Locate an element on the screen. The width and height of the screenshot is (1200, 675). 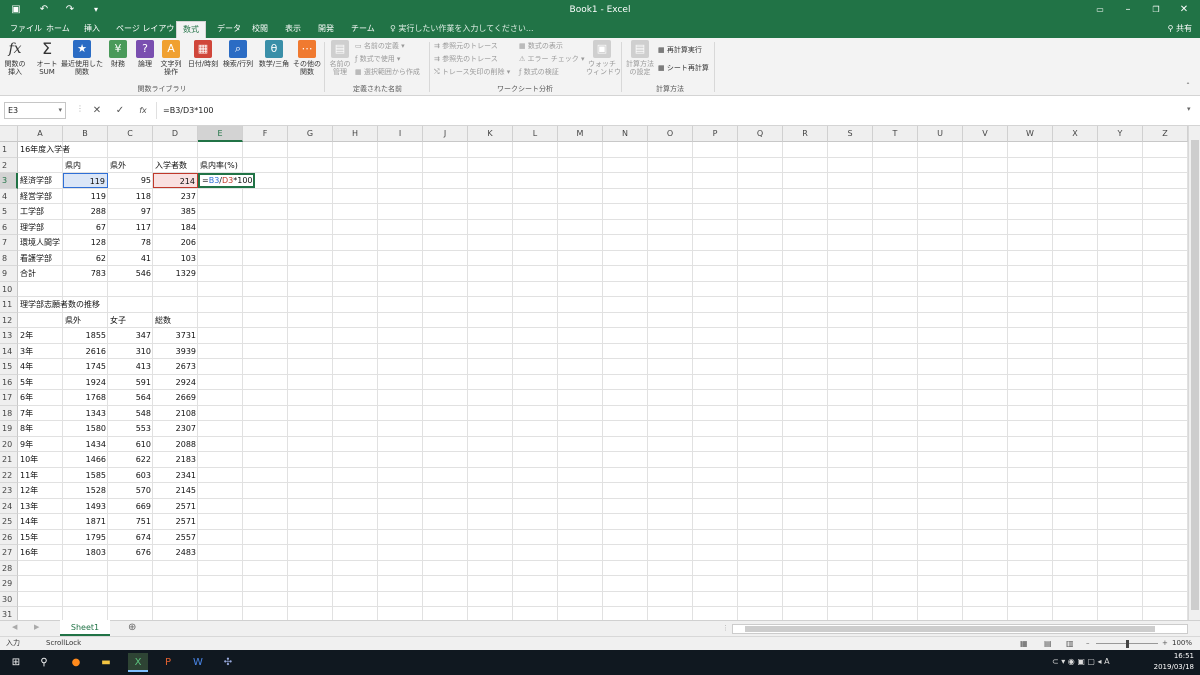
column-header-m: M is located at coordinates (580, 134).